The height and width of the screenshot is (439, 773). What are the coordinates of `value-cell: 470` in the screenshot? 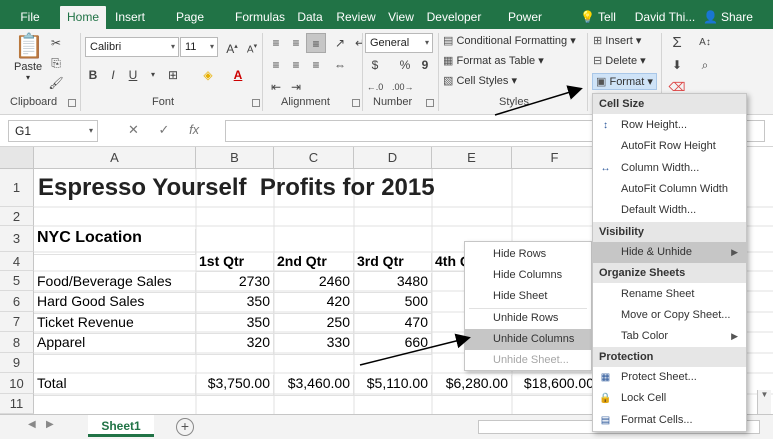 It's located at (393, 324).